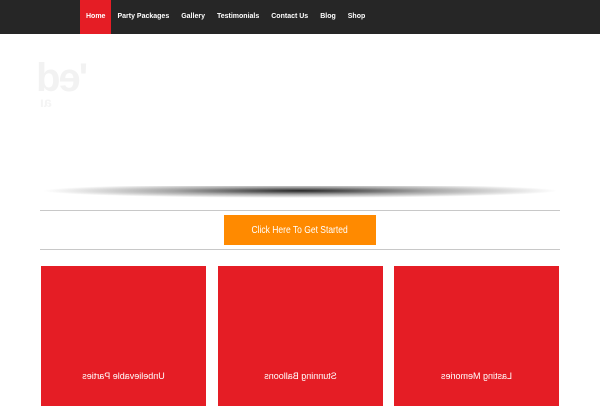 Image resolution: width=600 pixels, height=406 pixels. Describe the element at coordinates (328, 17) in the screenshot. I see `nav-item-blog: Blog` at that location.